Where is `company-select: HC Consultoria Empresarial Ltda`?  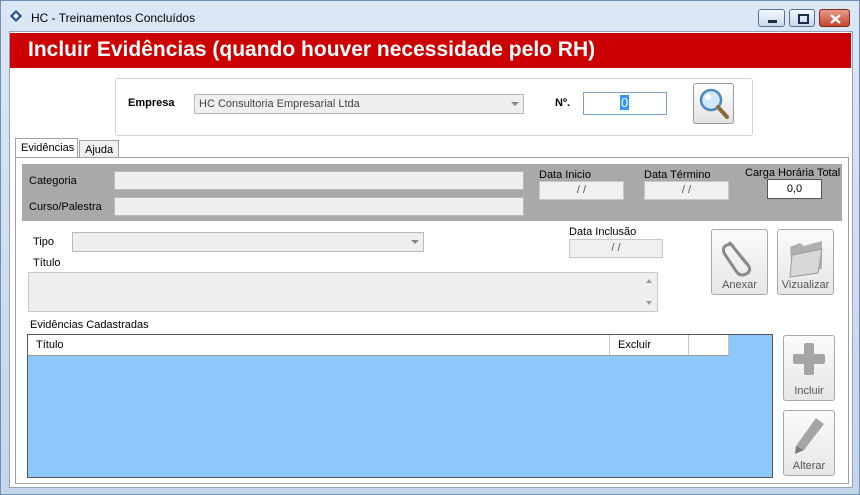
company-select: HC Consultoria Empresarial Ltda is located at coordinates (359, 104).